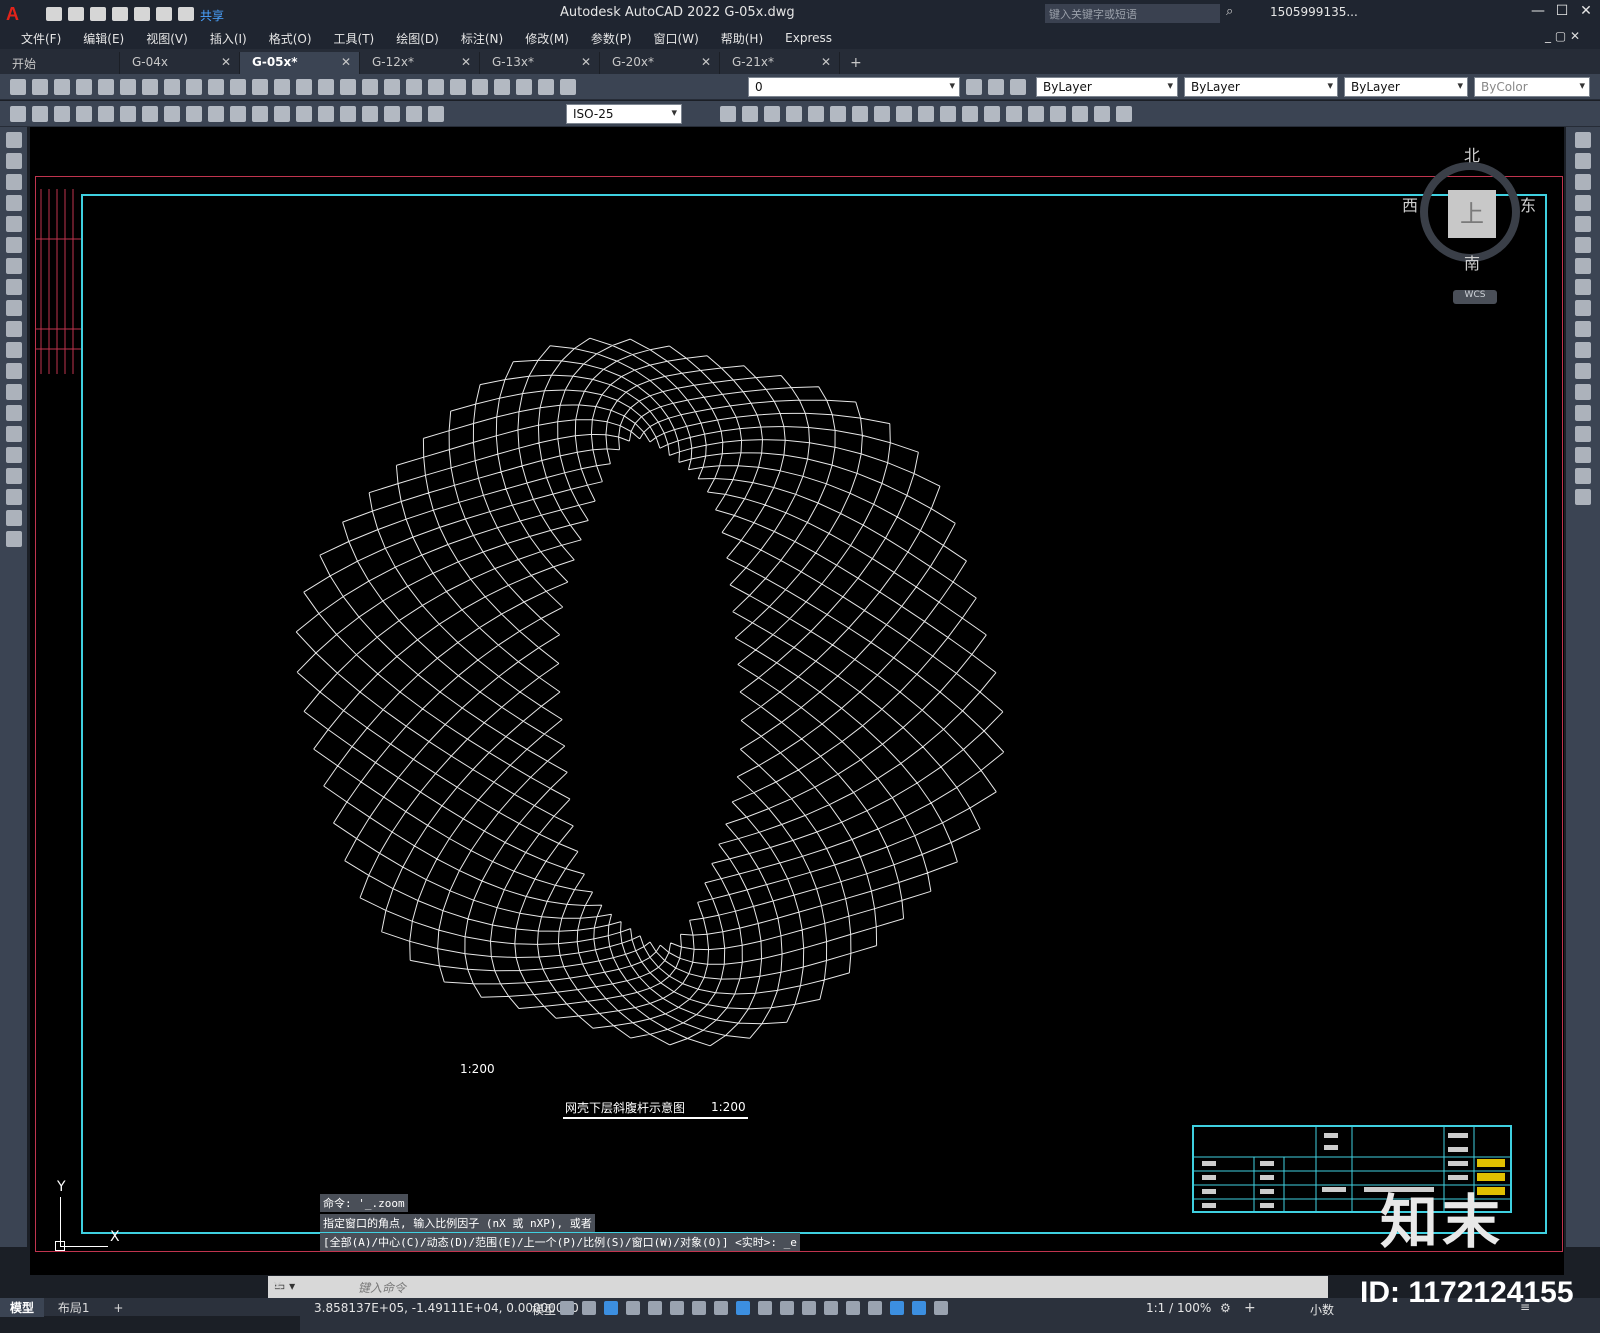 The image size is (1600, 1333). Describe the element at coordinates (1178, 1308) in the screenshot. I see `annotation-scale: 1:1 / 100%` at that location.